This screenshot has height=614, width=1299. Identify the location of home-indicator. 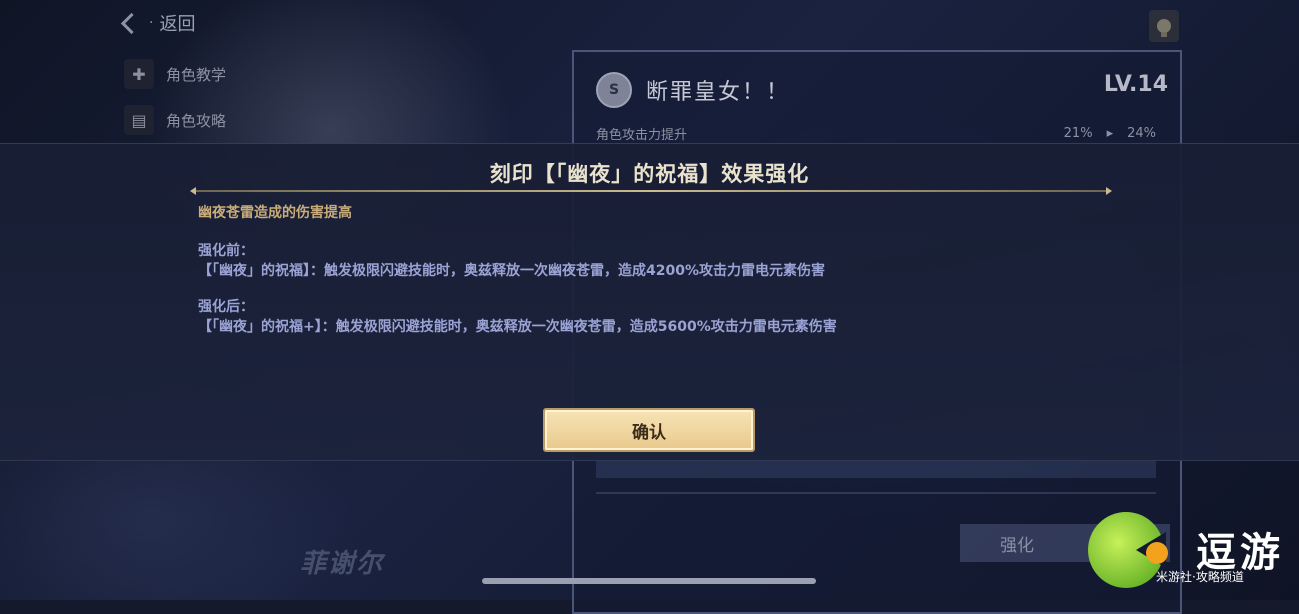
(649, 581).